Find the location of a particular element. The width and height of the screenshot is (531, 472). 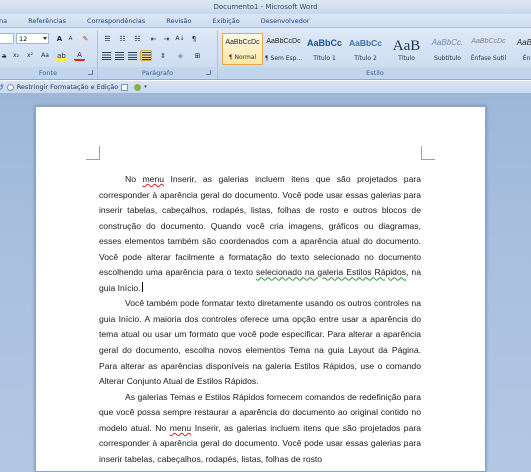

shrink-font-button: A is located at coordinates (70, 38).